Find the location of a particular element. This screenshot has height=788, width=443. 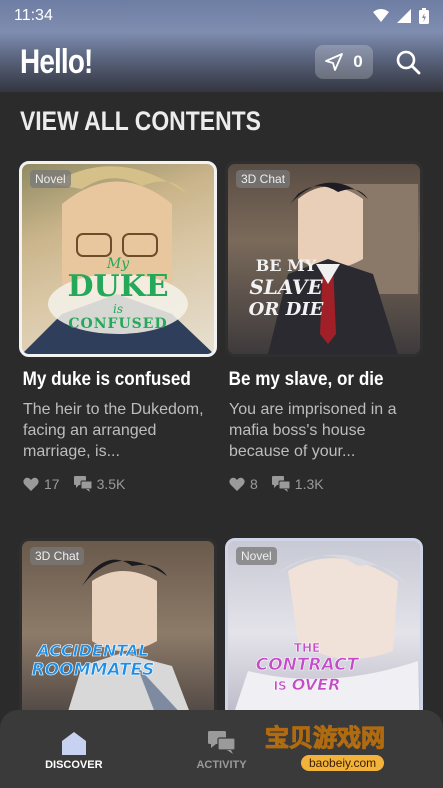

card-thumbnail: Novel THE CONTRACT IS OVER is located at coordinates (324, 633).